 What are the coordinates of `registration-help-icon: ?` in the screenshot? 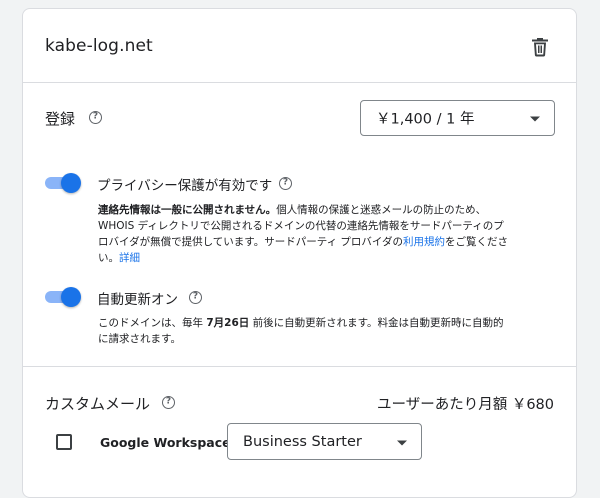 It's located at (95, 117).